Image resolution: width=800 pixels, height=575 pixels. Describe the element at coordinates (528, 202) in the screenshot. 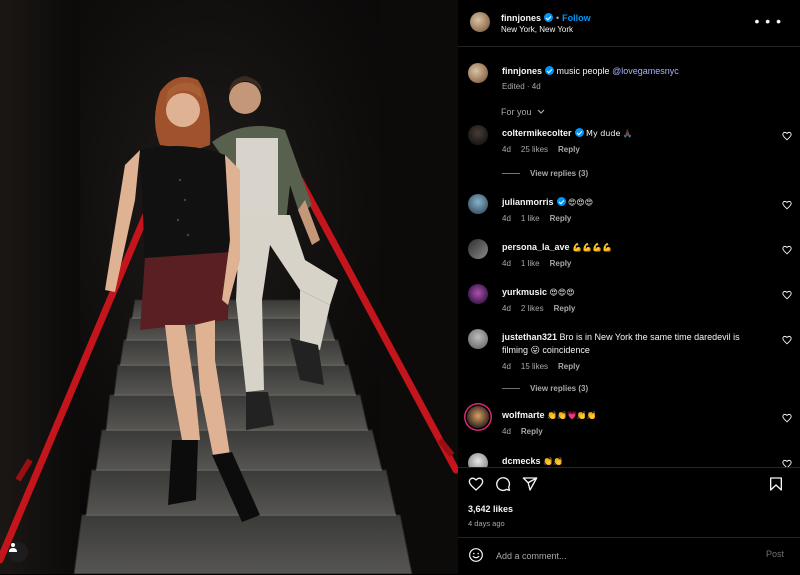

I see `commenter-username: julianmorris` at that location.